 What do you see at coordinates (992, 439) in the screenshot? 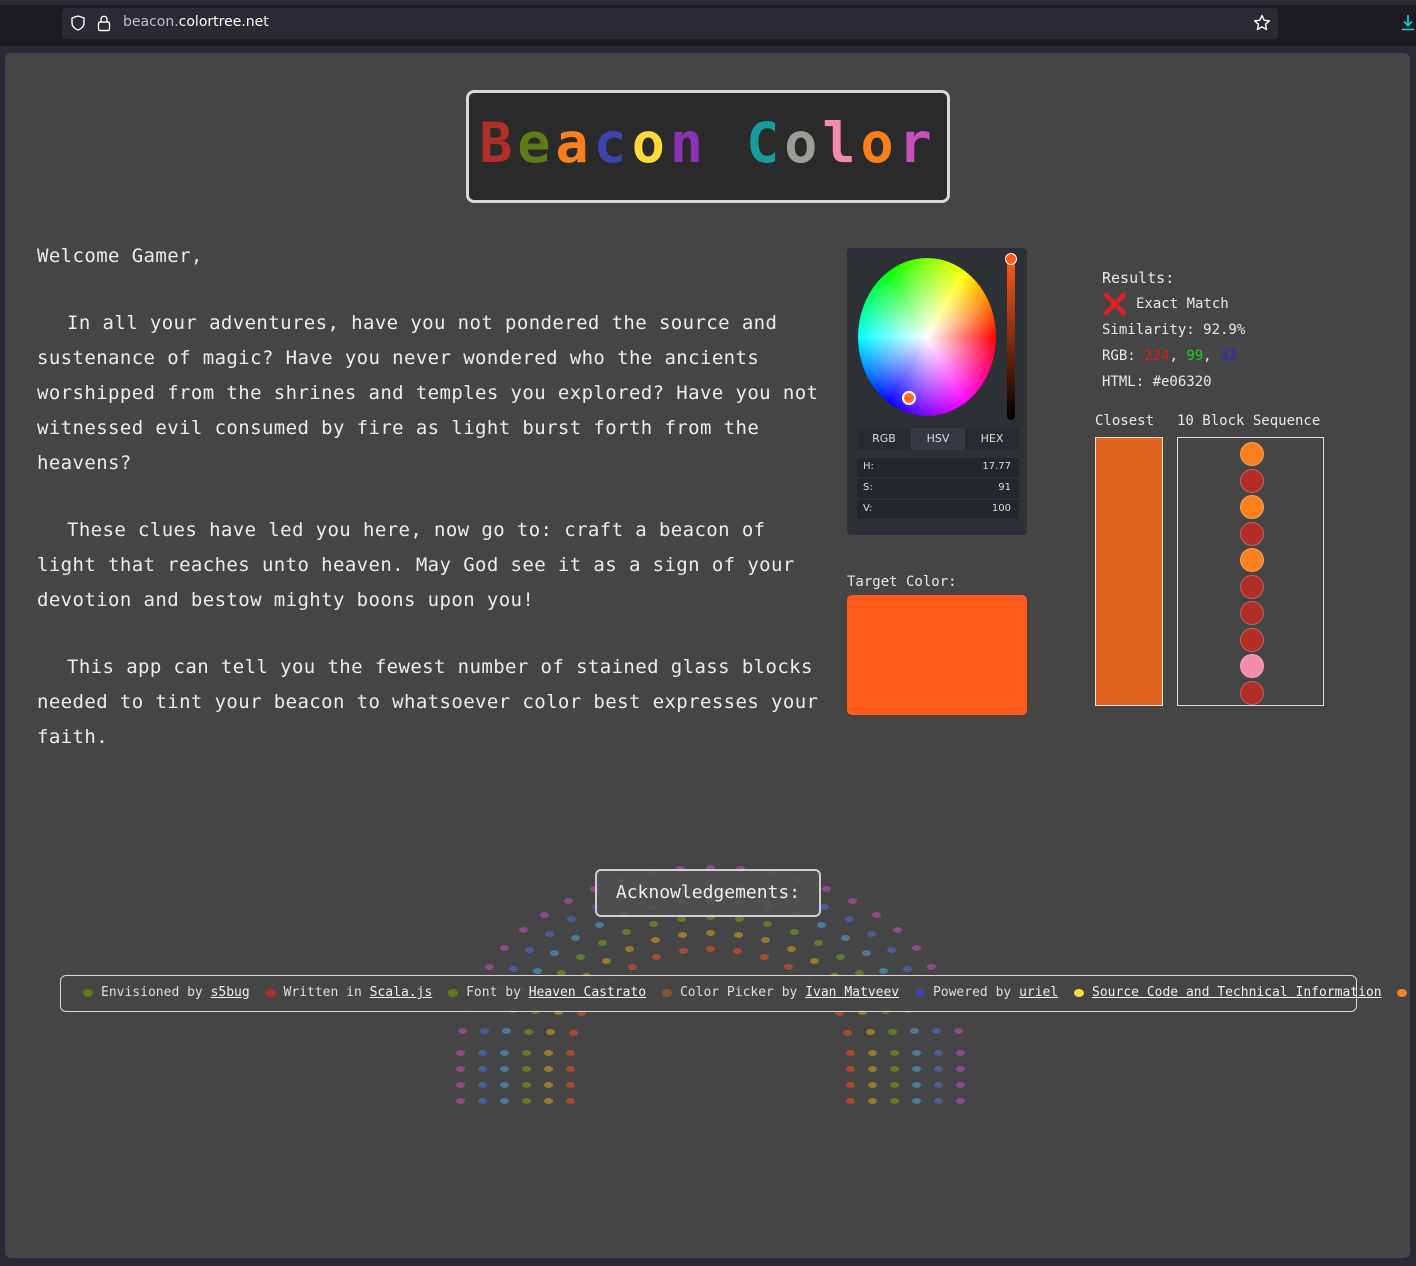
I see `tab-hex: HEX` at bounding box center [992, 439].